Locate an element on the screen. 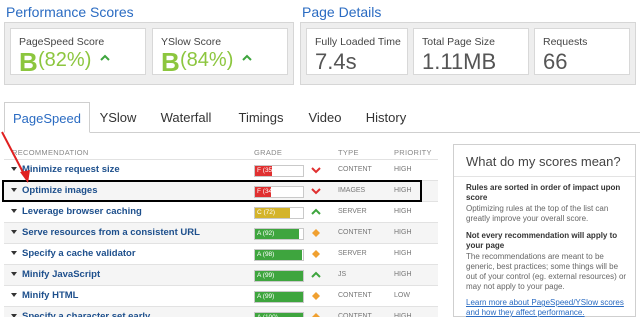 The image size is (640, 317). tab-timings: Timings is located at coordinates (261, 117).